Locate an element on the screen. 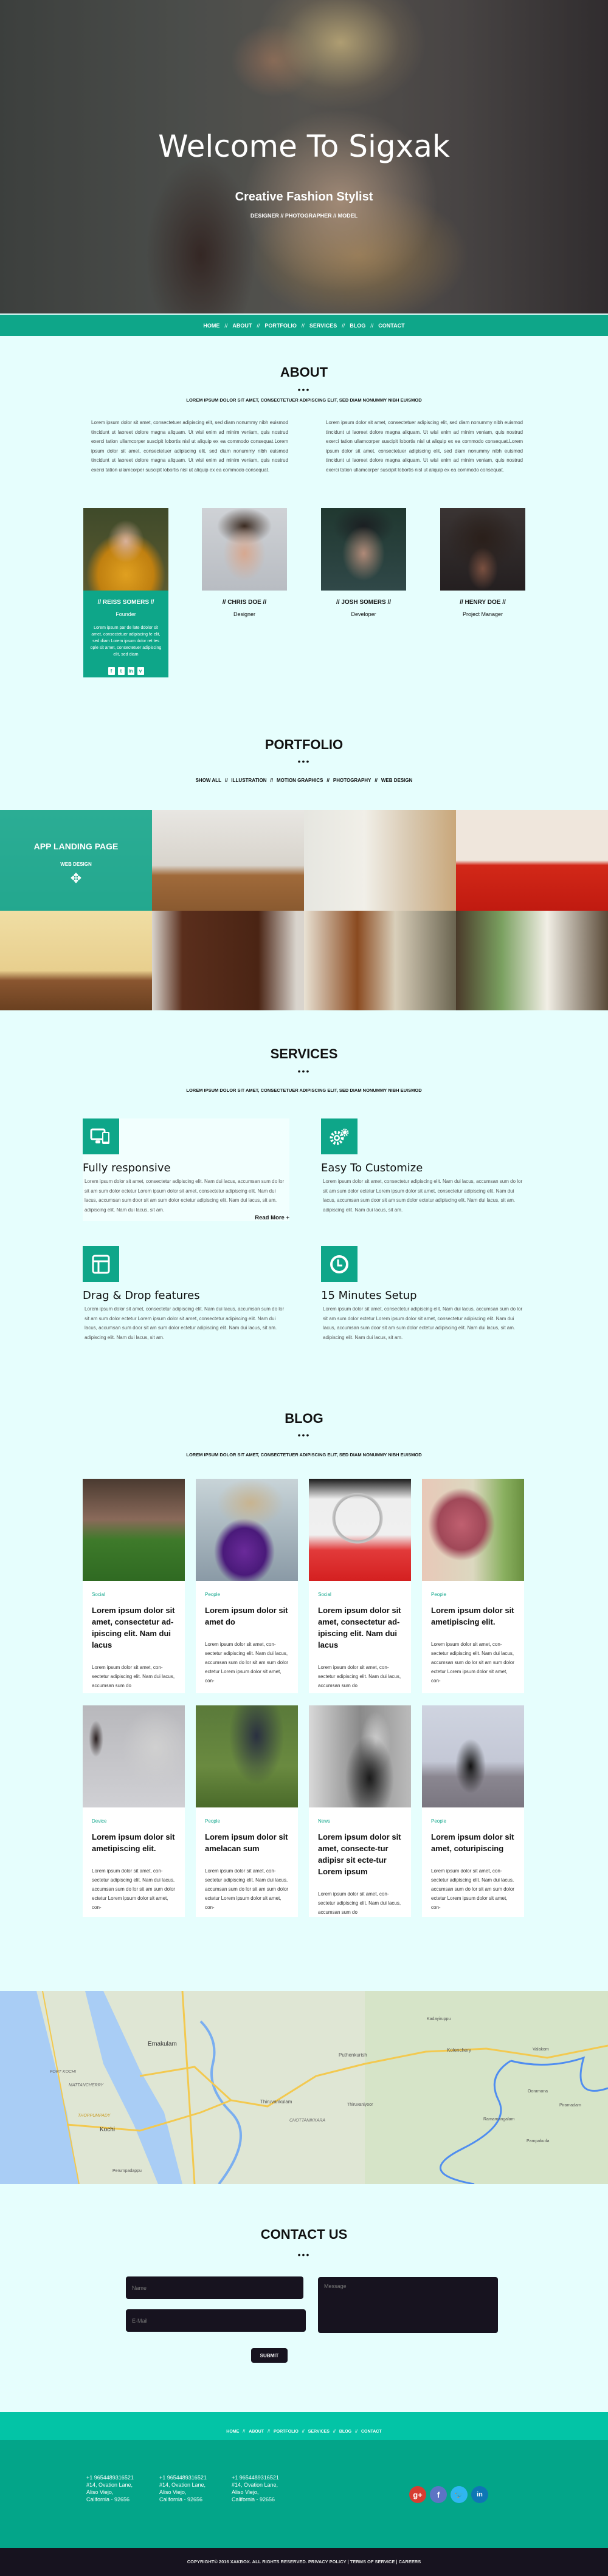 The height and width of the screenshot is (2576, 608). filter-web-design: WEB DESIGN is located at coordinates (397, 780).